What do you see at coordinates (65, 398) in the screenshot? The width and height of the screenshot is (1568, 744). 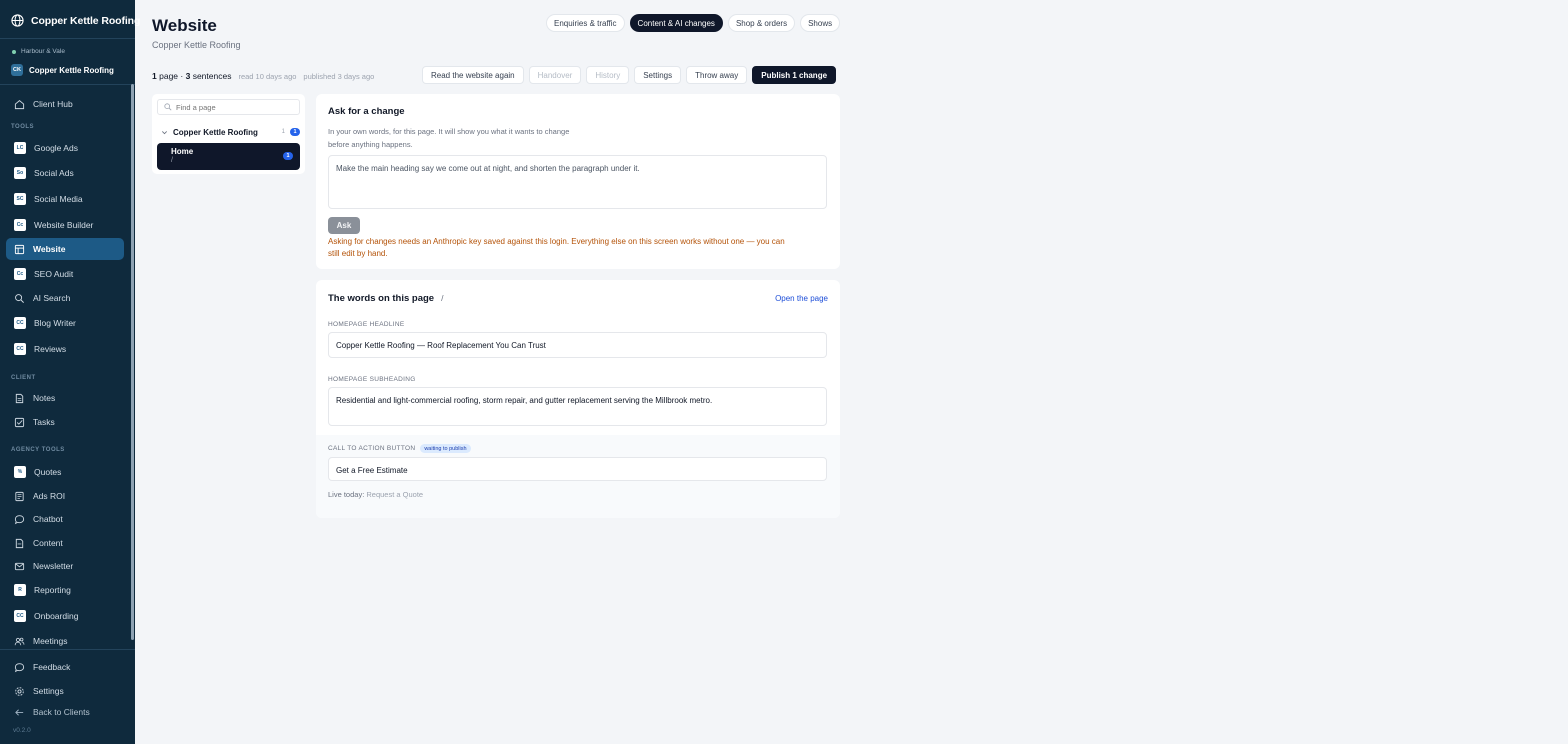 I see `sidebar-item-notes: Notes` at bounding box center [65, 398].